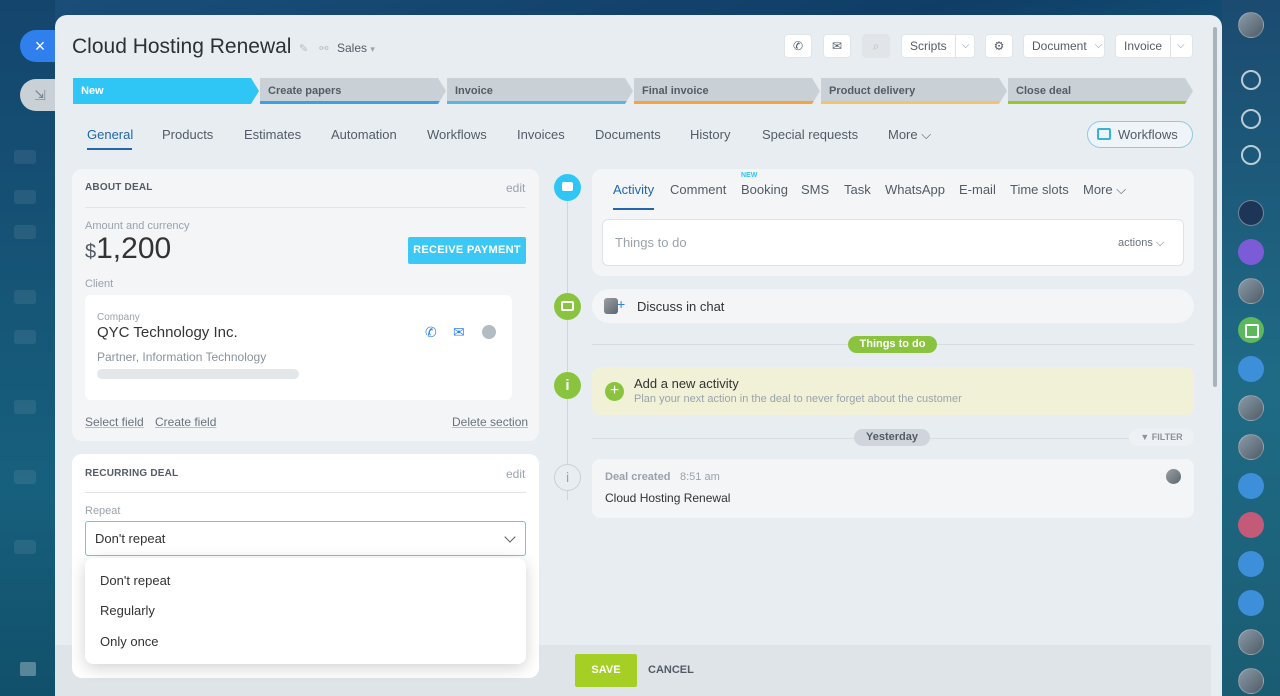 Image resolution: width=1280 pixels, height=696 pixels. Describe the element at coordinates (128, 249) in the screenshot. I see `amount-value: $1,200` at that location.